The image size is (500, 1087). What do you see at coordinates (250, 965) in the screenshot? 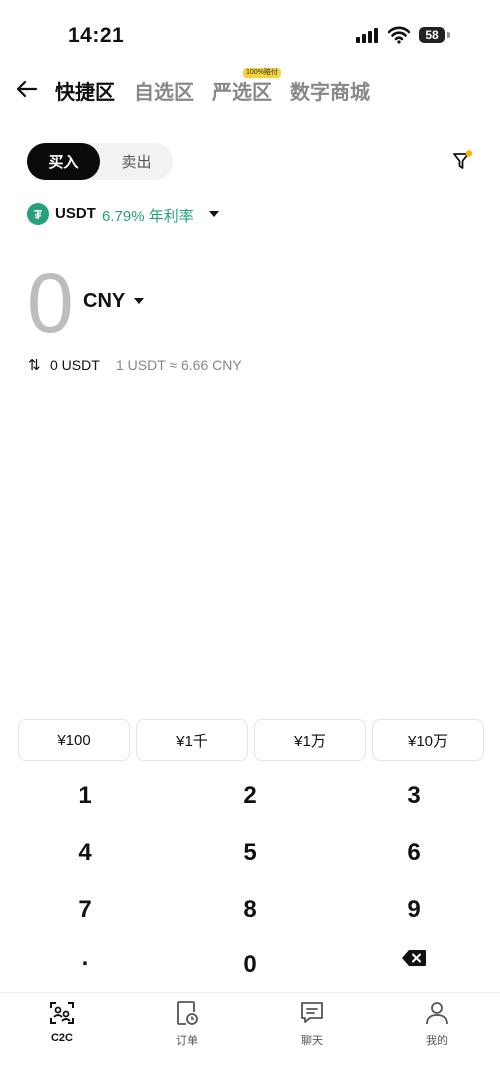
I see `key-0: 0` at bounding box center [250, 965].